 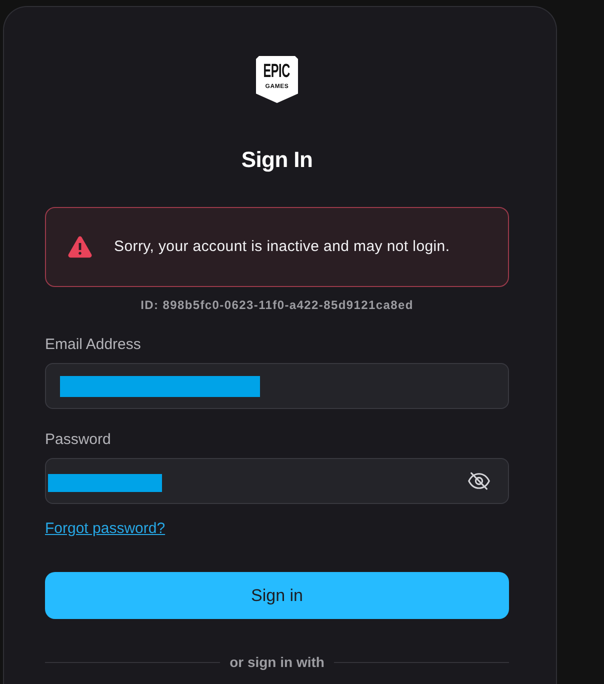 I want to click on email-field, so click(x=277, y=386).